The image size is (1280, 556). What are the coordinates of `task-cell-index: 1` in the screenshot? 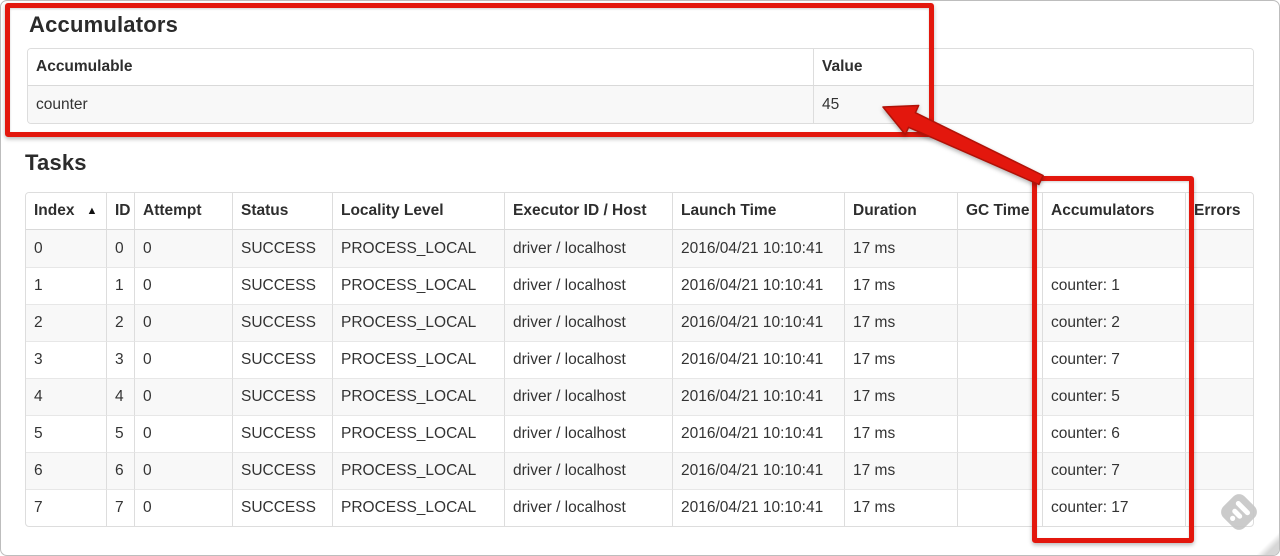 It's located at (66, 285).